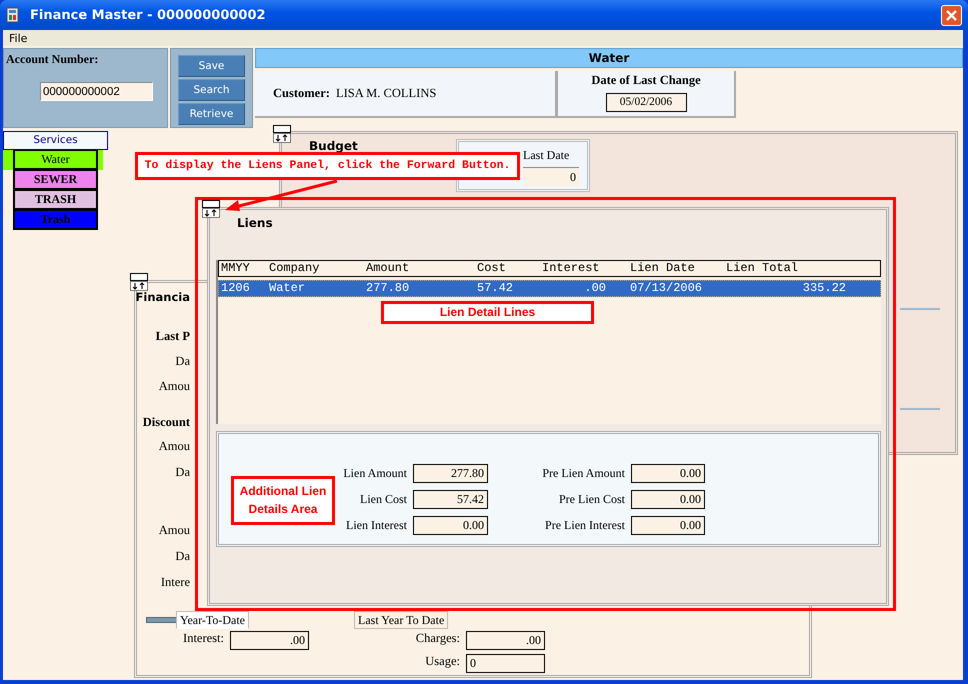 Image resolution: width=968 pixels, height=684 pixels. I want to click on annotation-callout: Additional Lien Details Area, so click(283, 500).